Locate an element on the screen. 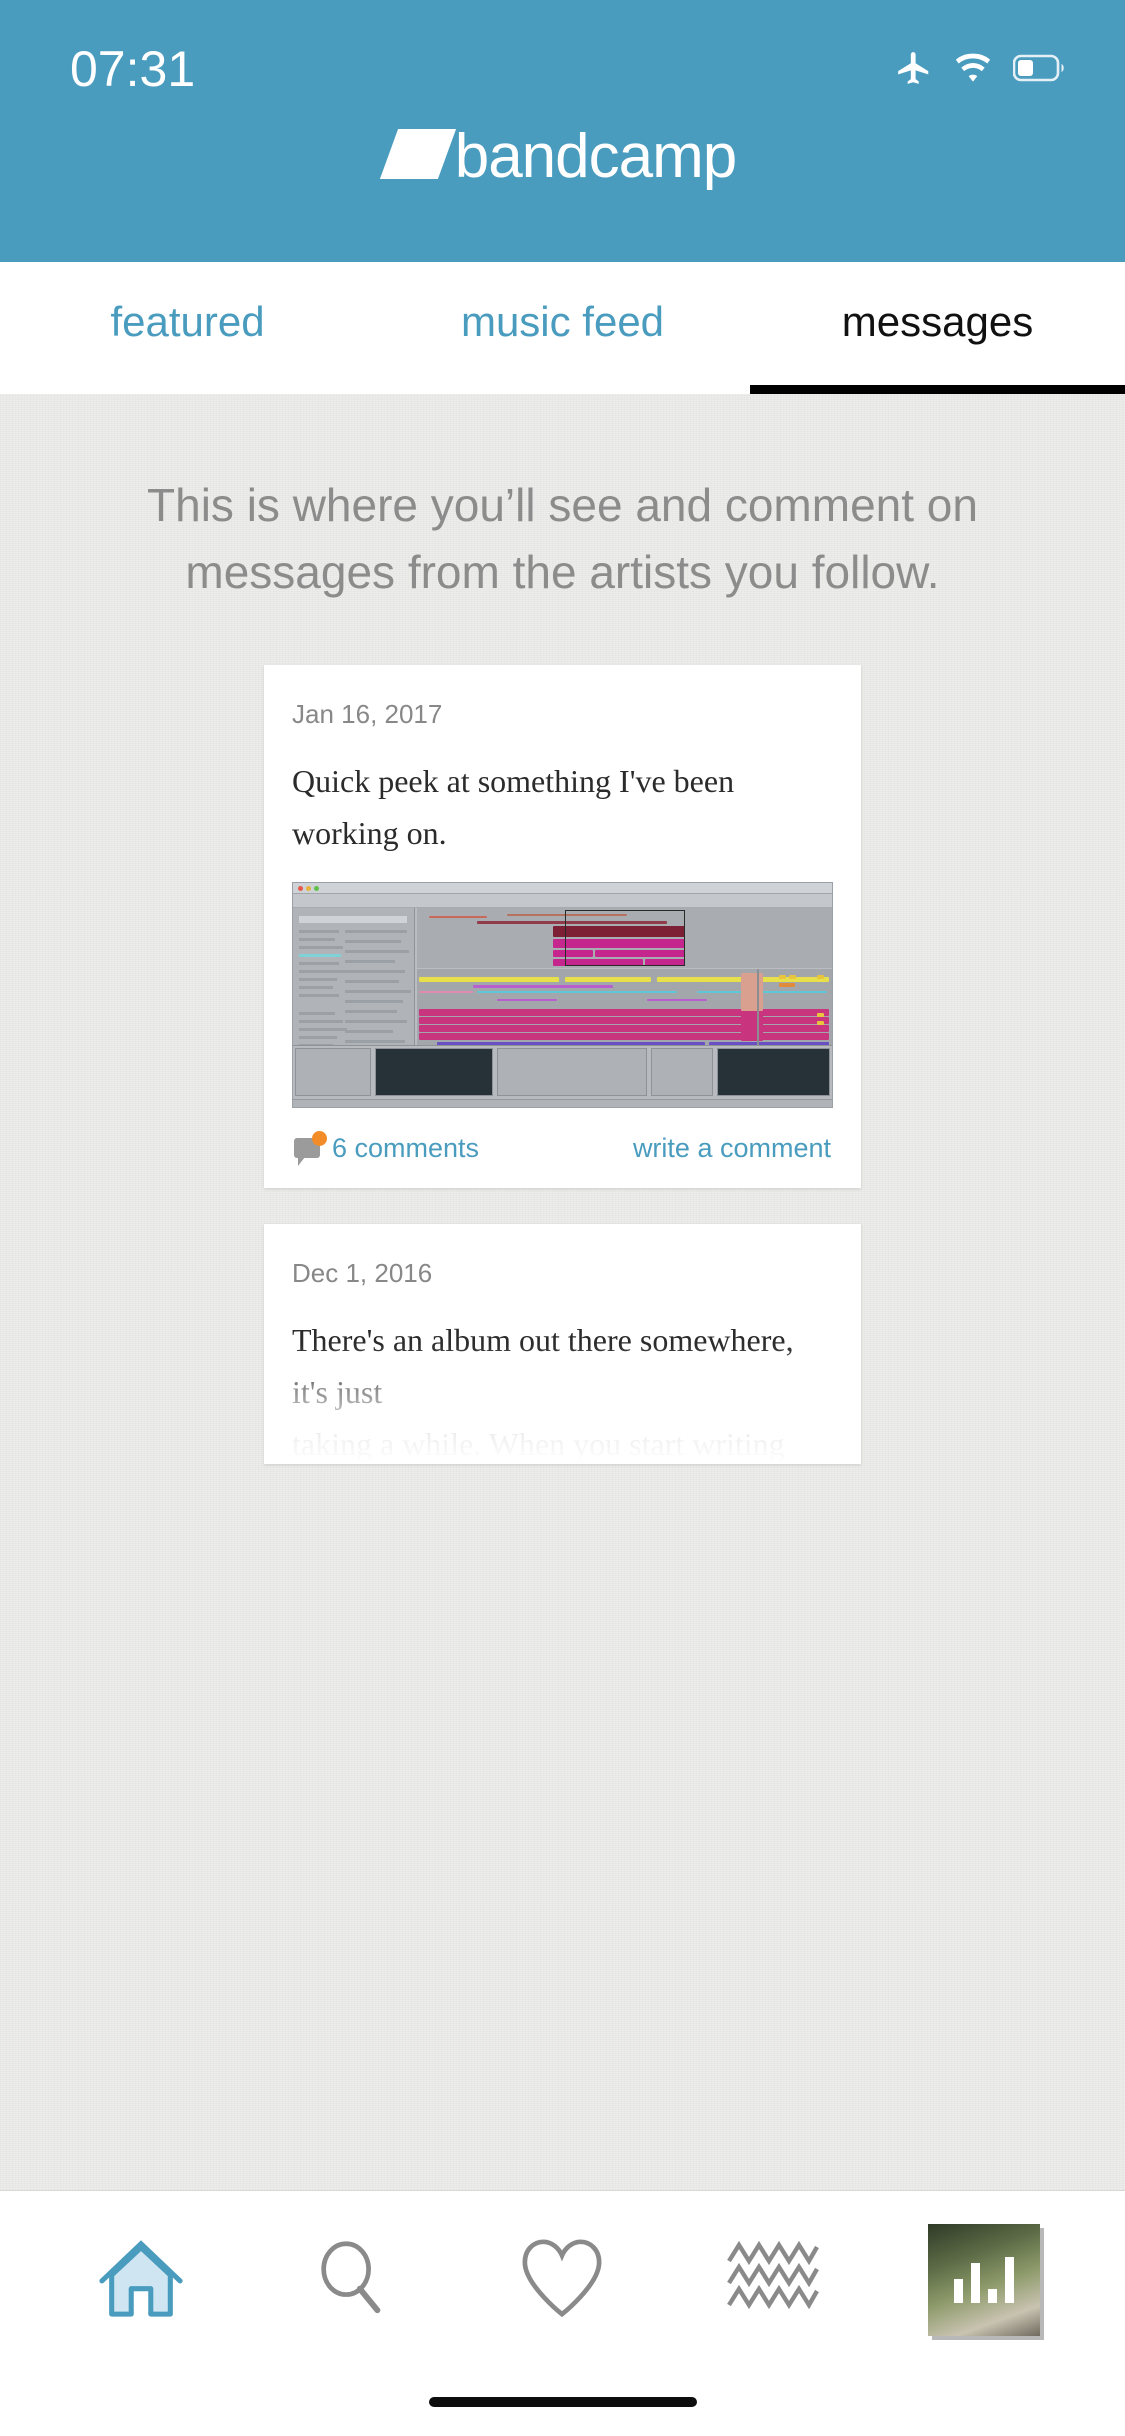 The height and width of the screenshot is (2436, 1125). nav-now-playing is located at coordinates (984, 2280).